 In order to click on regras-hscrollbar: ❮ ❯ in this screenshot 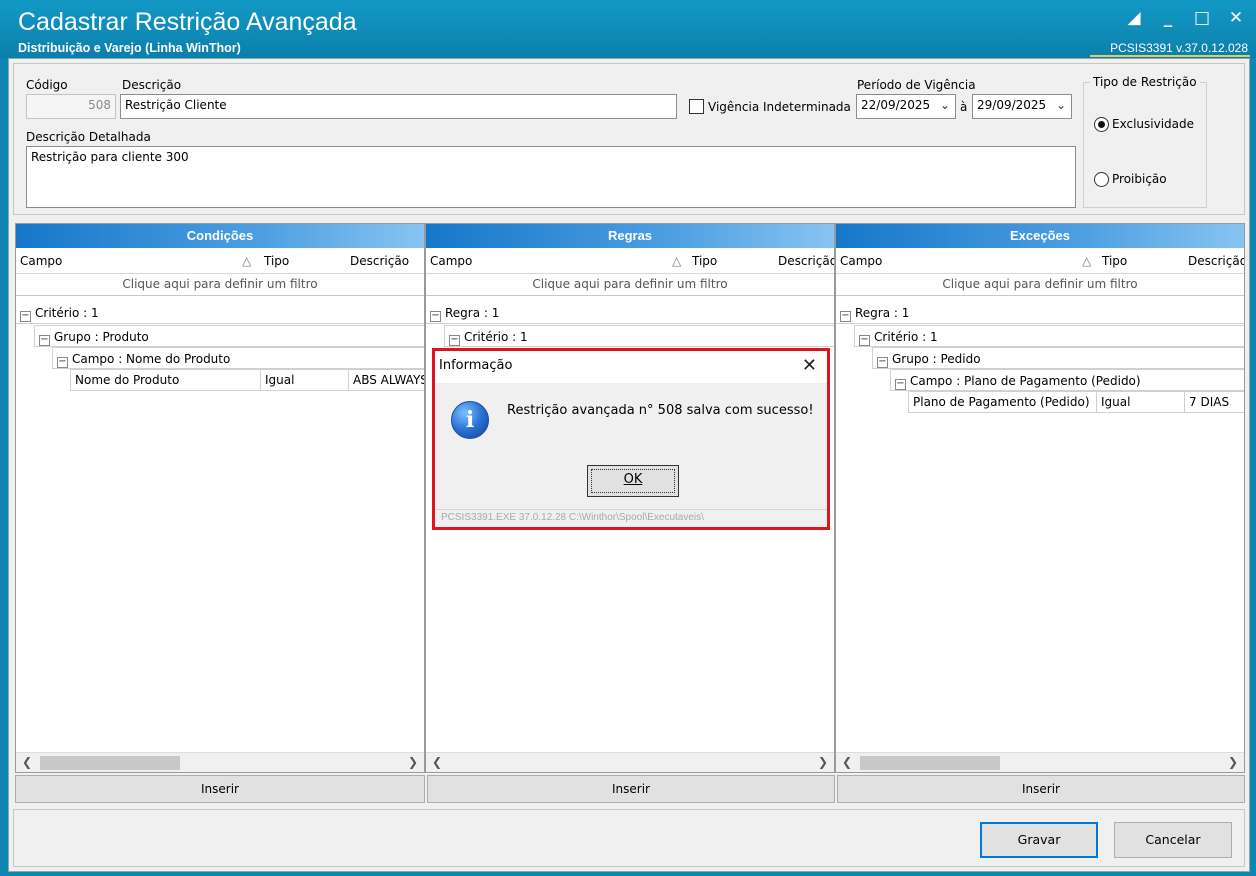, I will do `click(630, 762)`.